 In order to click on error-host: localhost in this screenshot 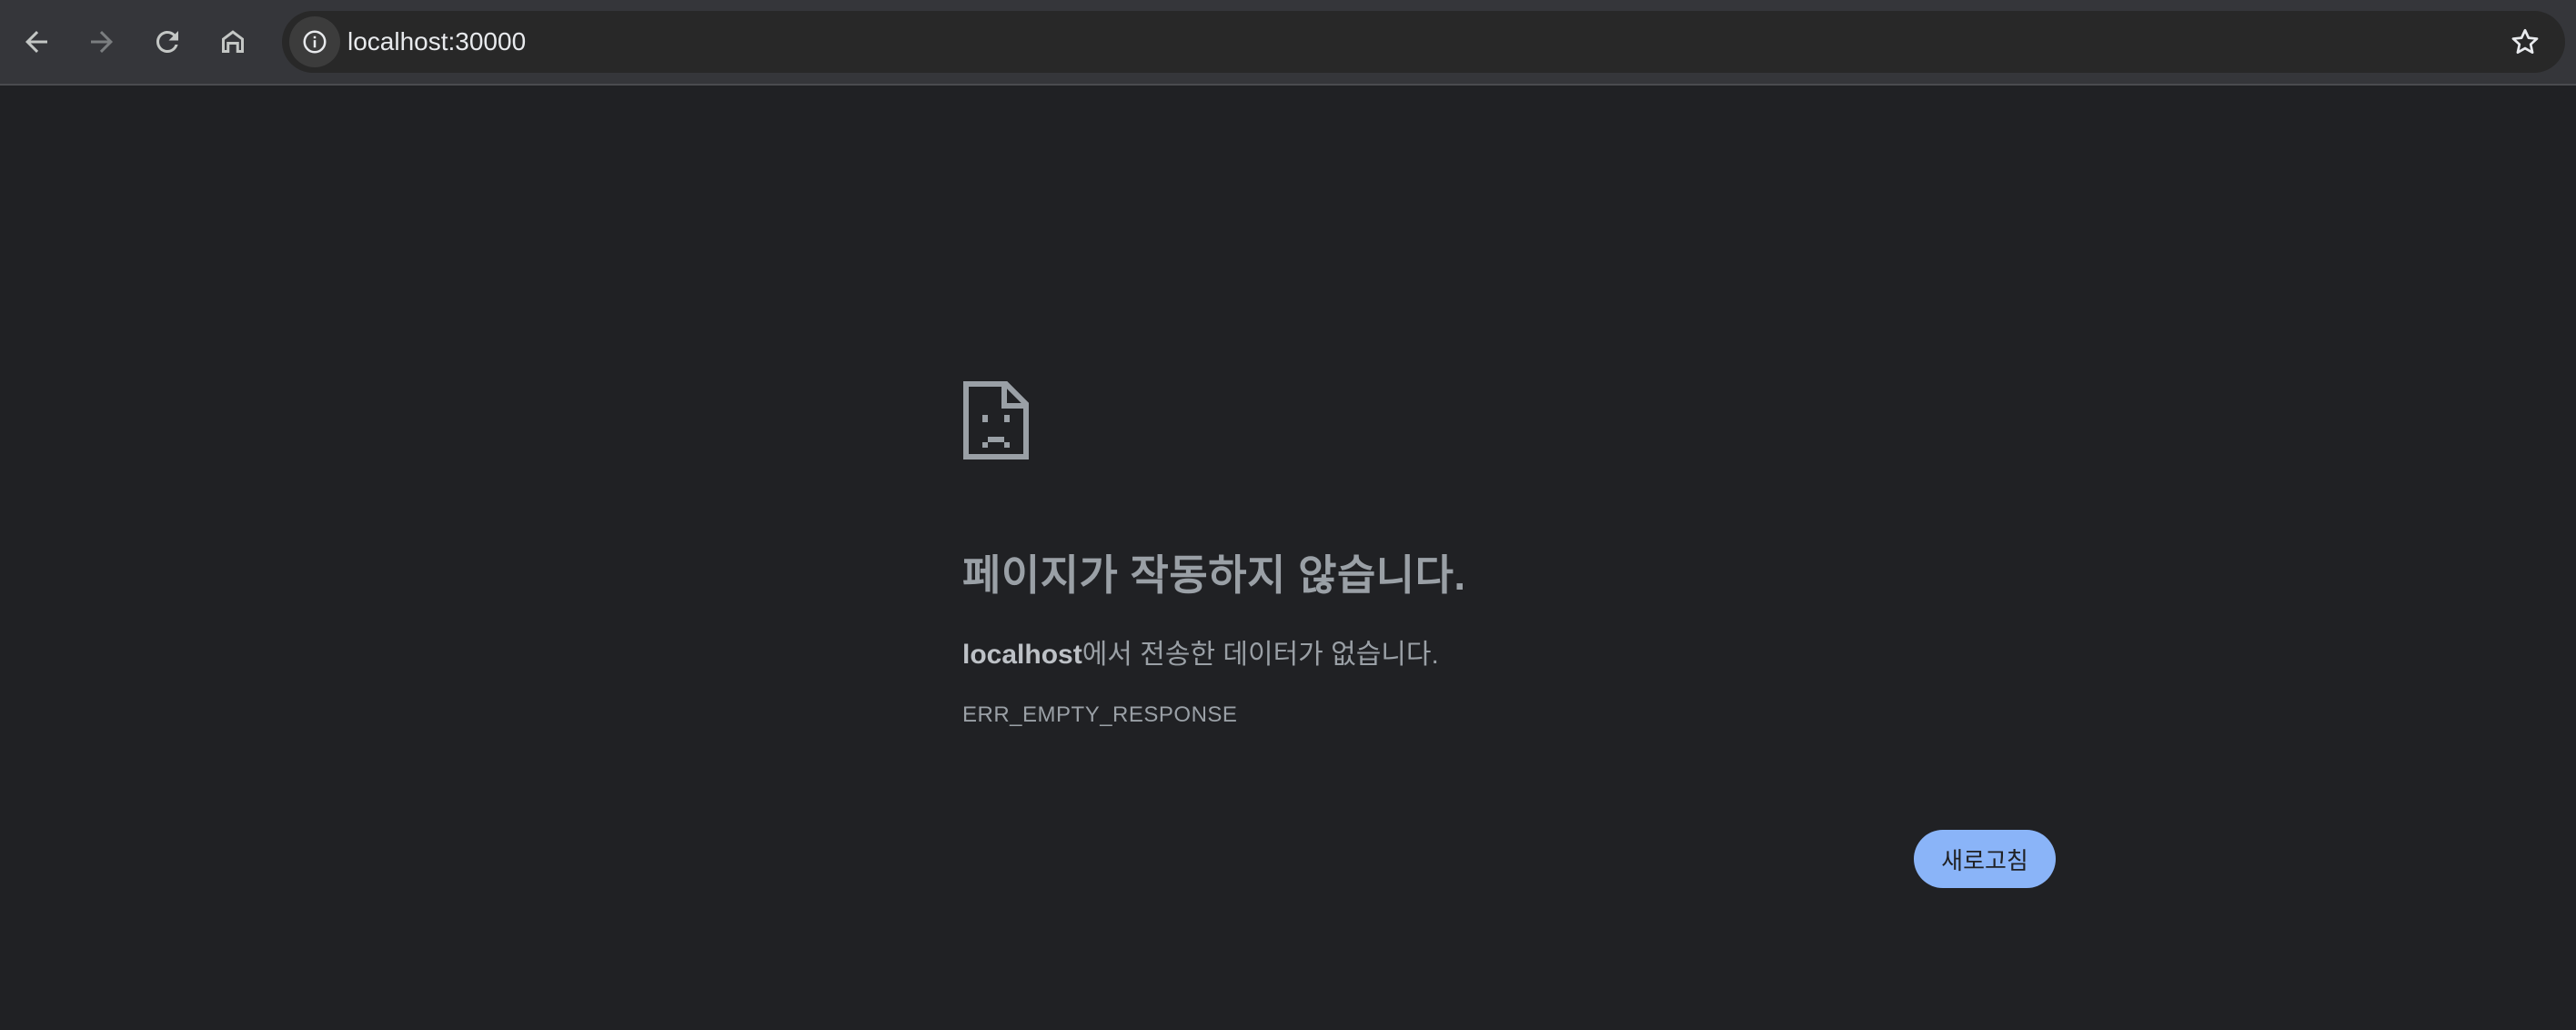, I will do `click(1022, 655)`.